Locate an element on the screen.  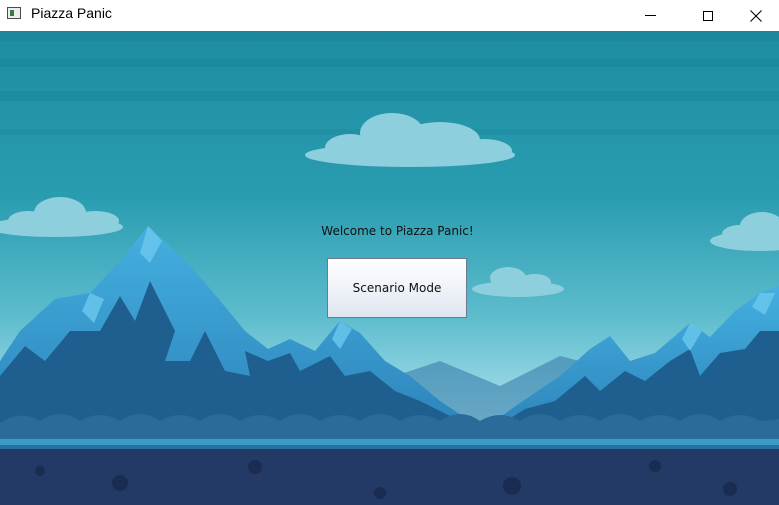
welcome-text: Welcome to Piazza Panic! is located at coordinates (397, 231).